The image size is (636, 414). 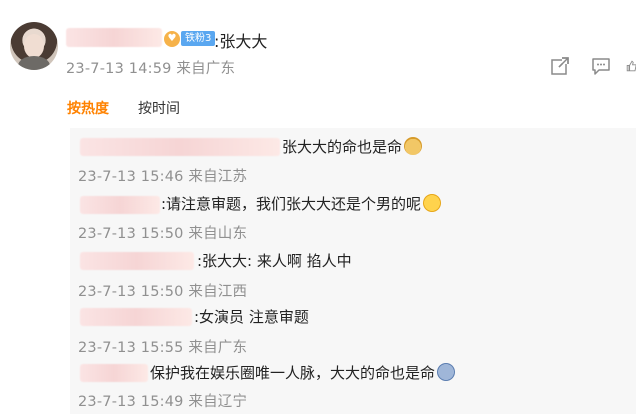 I want to click on reply-text-content: :张大大: 来人啊 掐人中, so click(x=274, y=261).